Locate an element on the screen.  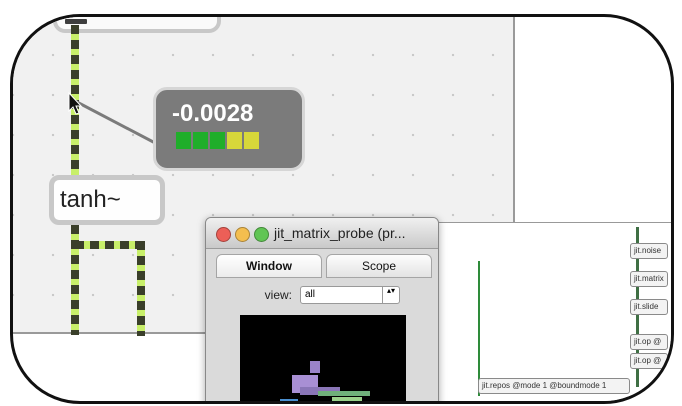
tab-bar: Window Scope is located at coordinates (324, 266).